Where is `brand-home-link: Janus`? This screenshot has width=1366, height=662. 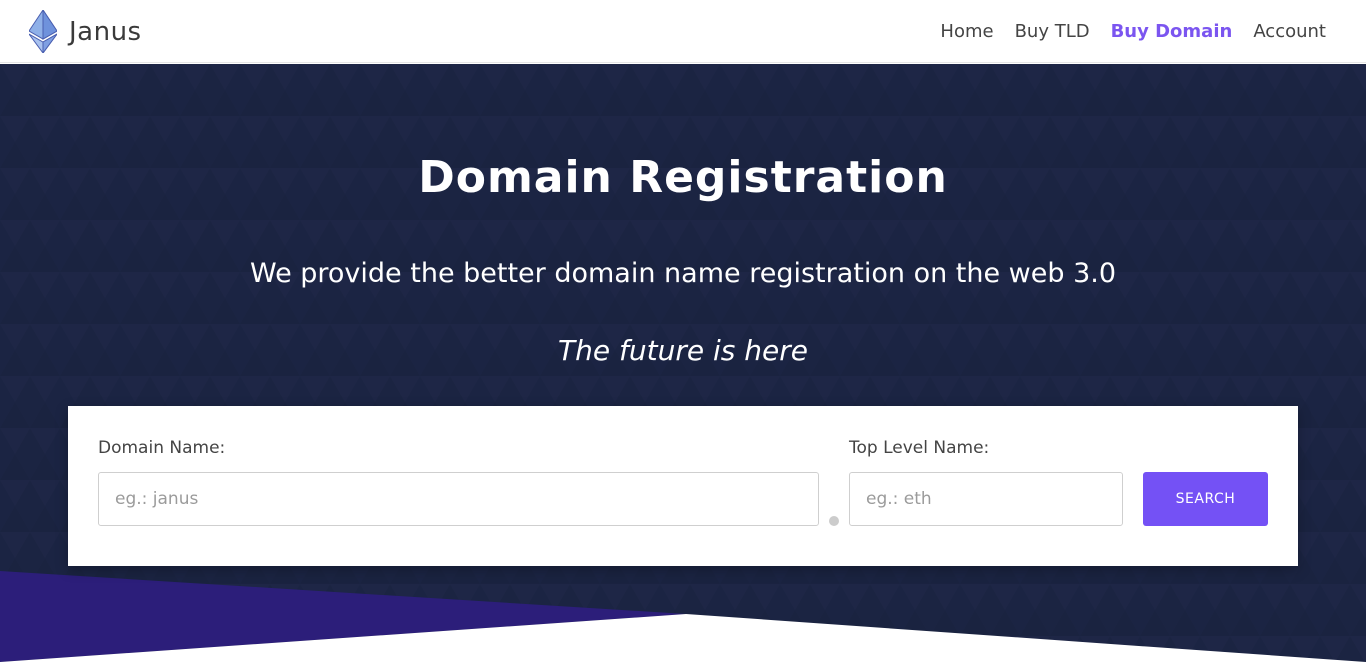 brand-home-link: Janus is located at coordinates (85, 31).